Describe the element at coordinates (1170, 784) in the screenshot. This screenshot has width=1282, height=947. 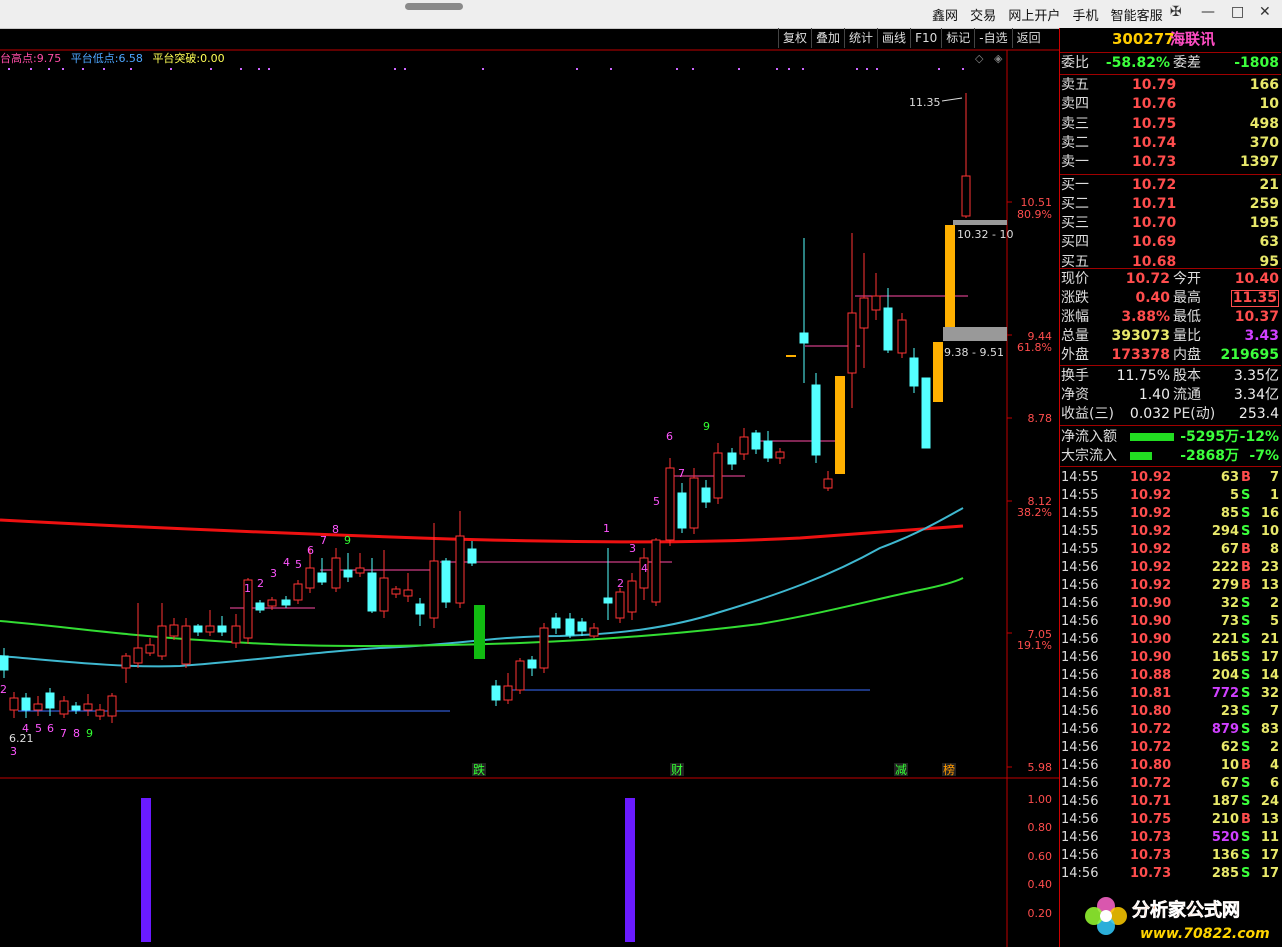
I see `tick-row: 14:56 10.72 67 S 6` at that location.